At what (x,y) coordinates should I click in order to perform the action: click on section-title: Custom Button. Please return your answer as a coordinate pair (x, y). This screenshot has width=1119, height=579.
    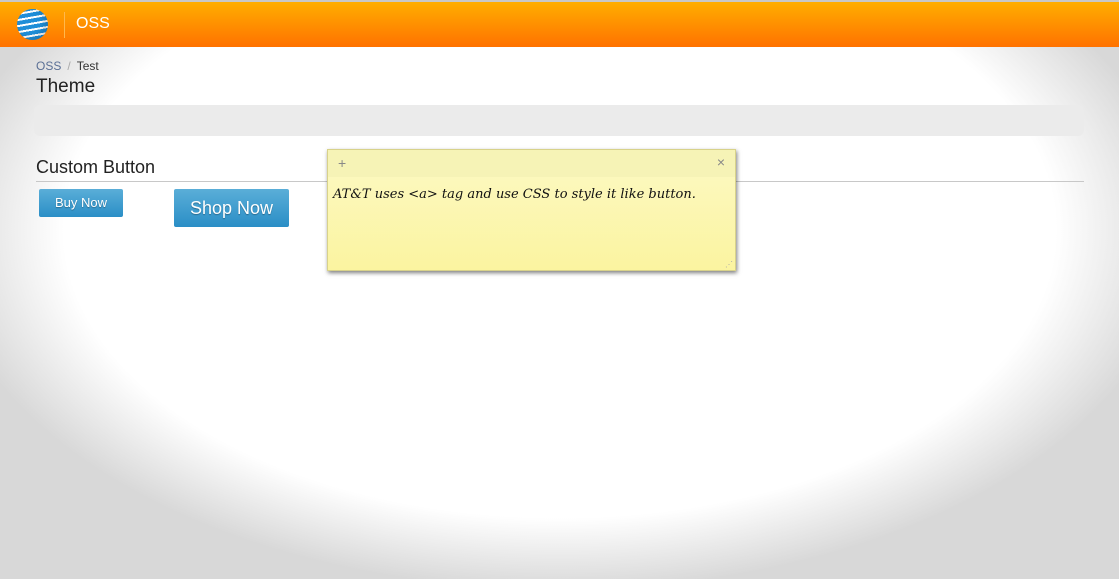
    Looking at the image, I should click on (96, 167).